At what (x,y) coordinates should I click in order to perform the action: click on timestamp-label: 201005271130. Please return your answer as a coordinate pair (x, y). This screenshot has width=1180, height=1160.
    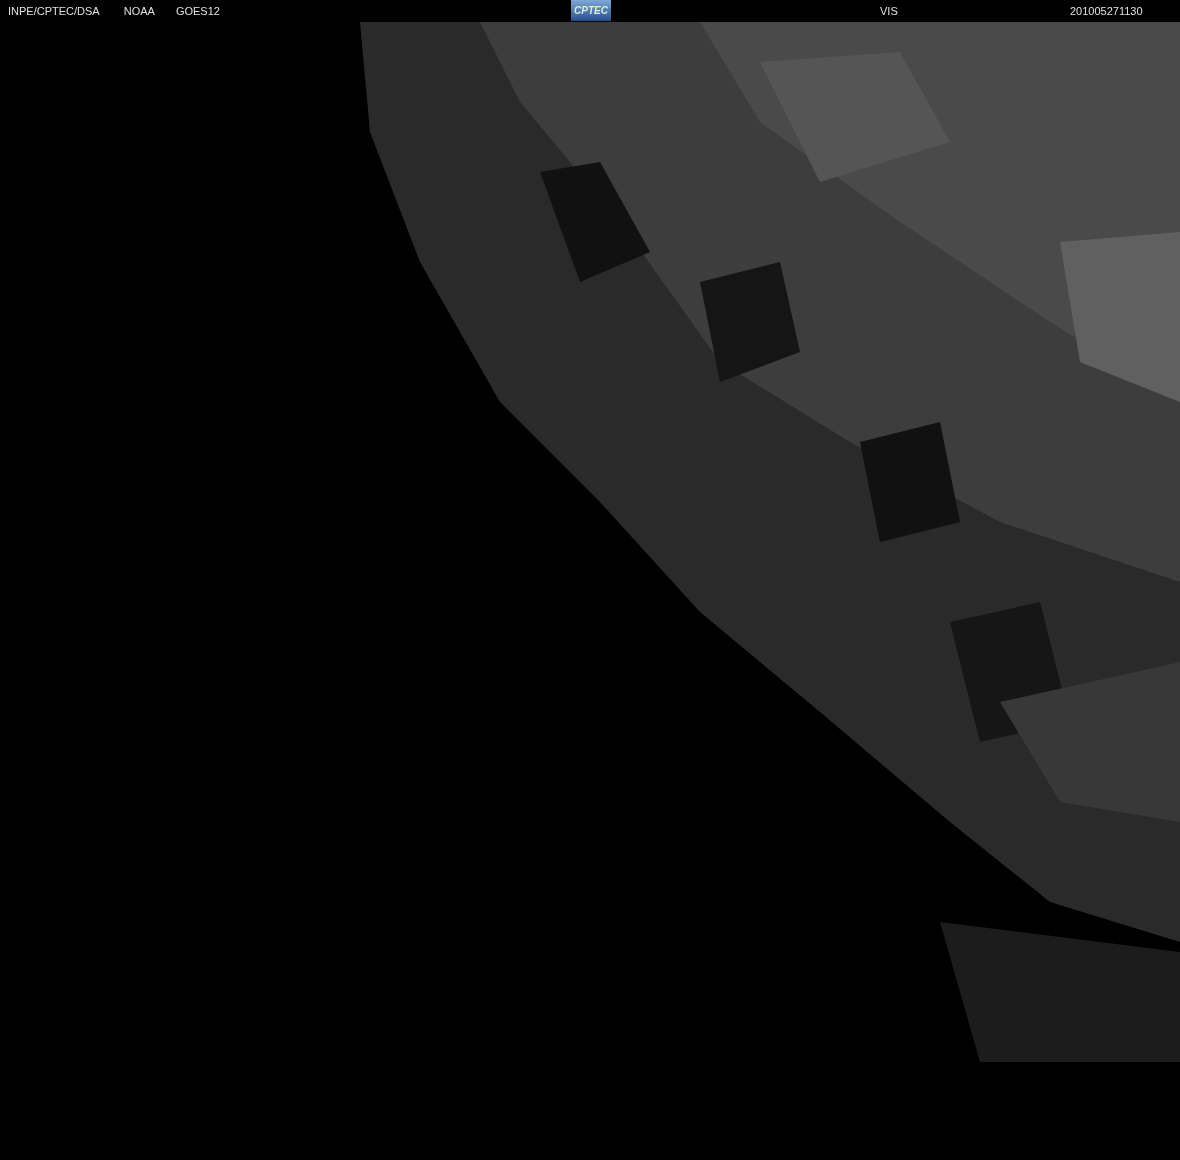
    Looking at the image, I should click on (1106, 11).